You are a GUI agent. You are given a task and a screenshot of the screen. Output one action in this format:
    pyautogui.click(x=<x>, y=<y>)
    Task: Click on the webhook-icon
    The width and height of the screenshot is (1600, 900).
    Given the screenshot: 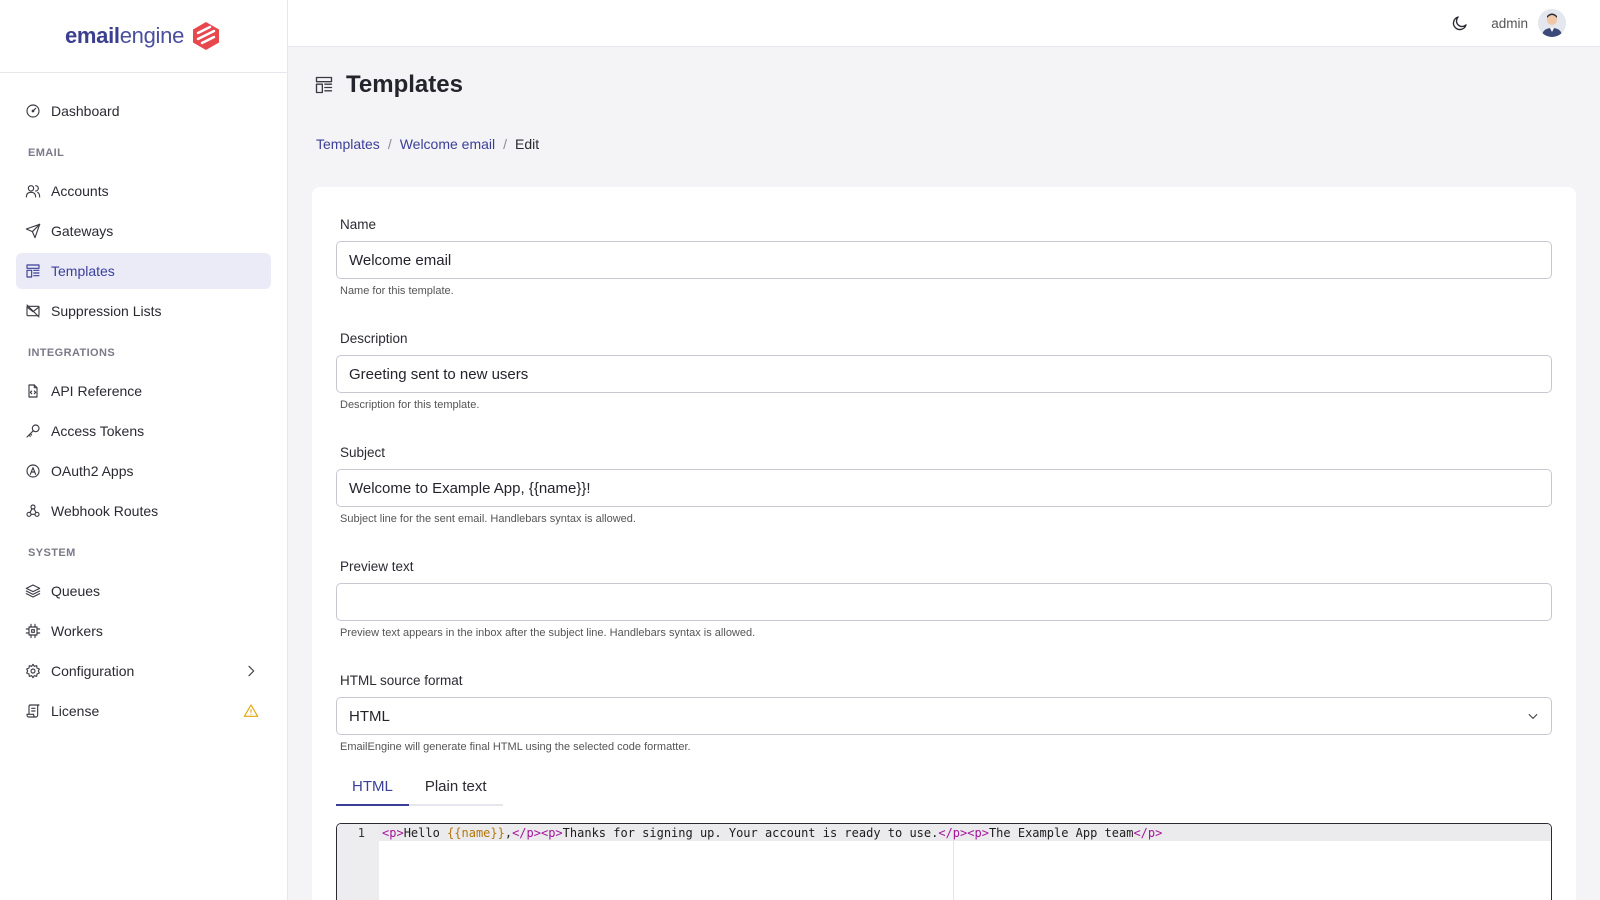 What is the action you would take?
    pyautogui.click(x=33, y=510)
    